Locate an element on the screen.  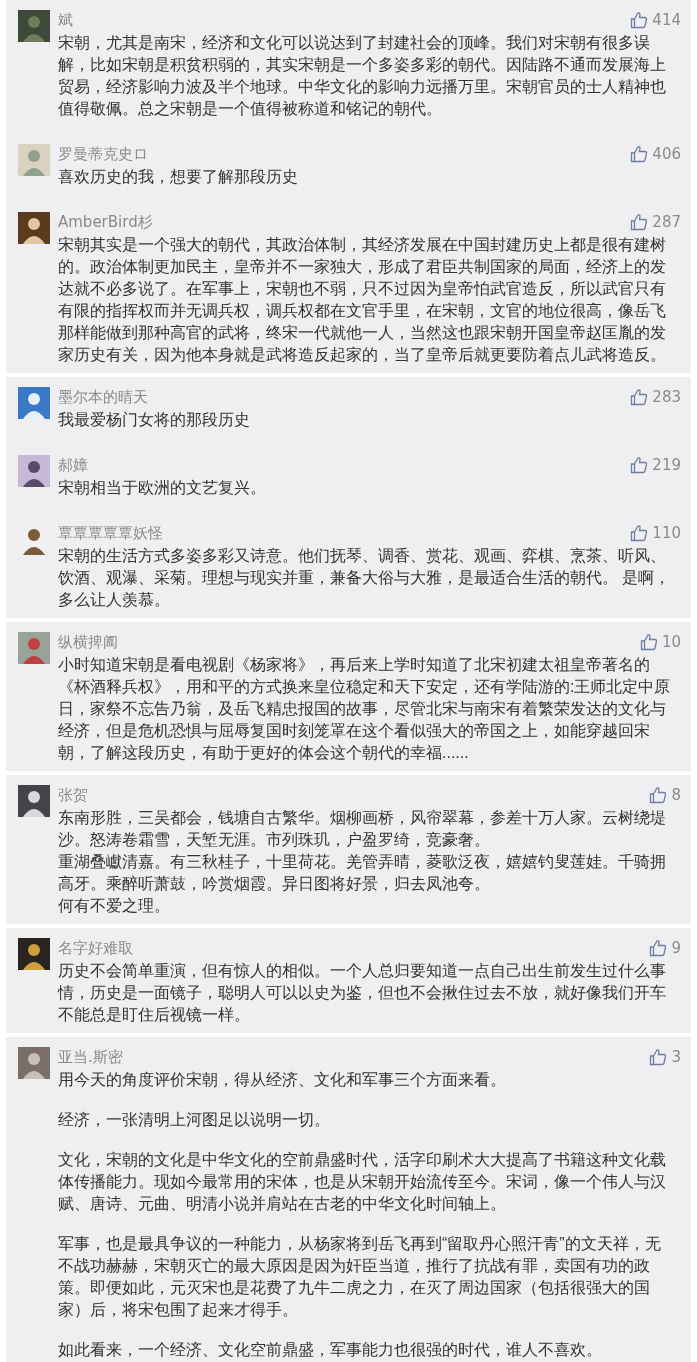
like-count: 10 is located at coordinates (671, 642).